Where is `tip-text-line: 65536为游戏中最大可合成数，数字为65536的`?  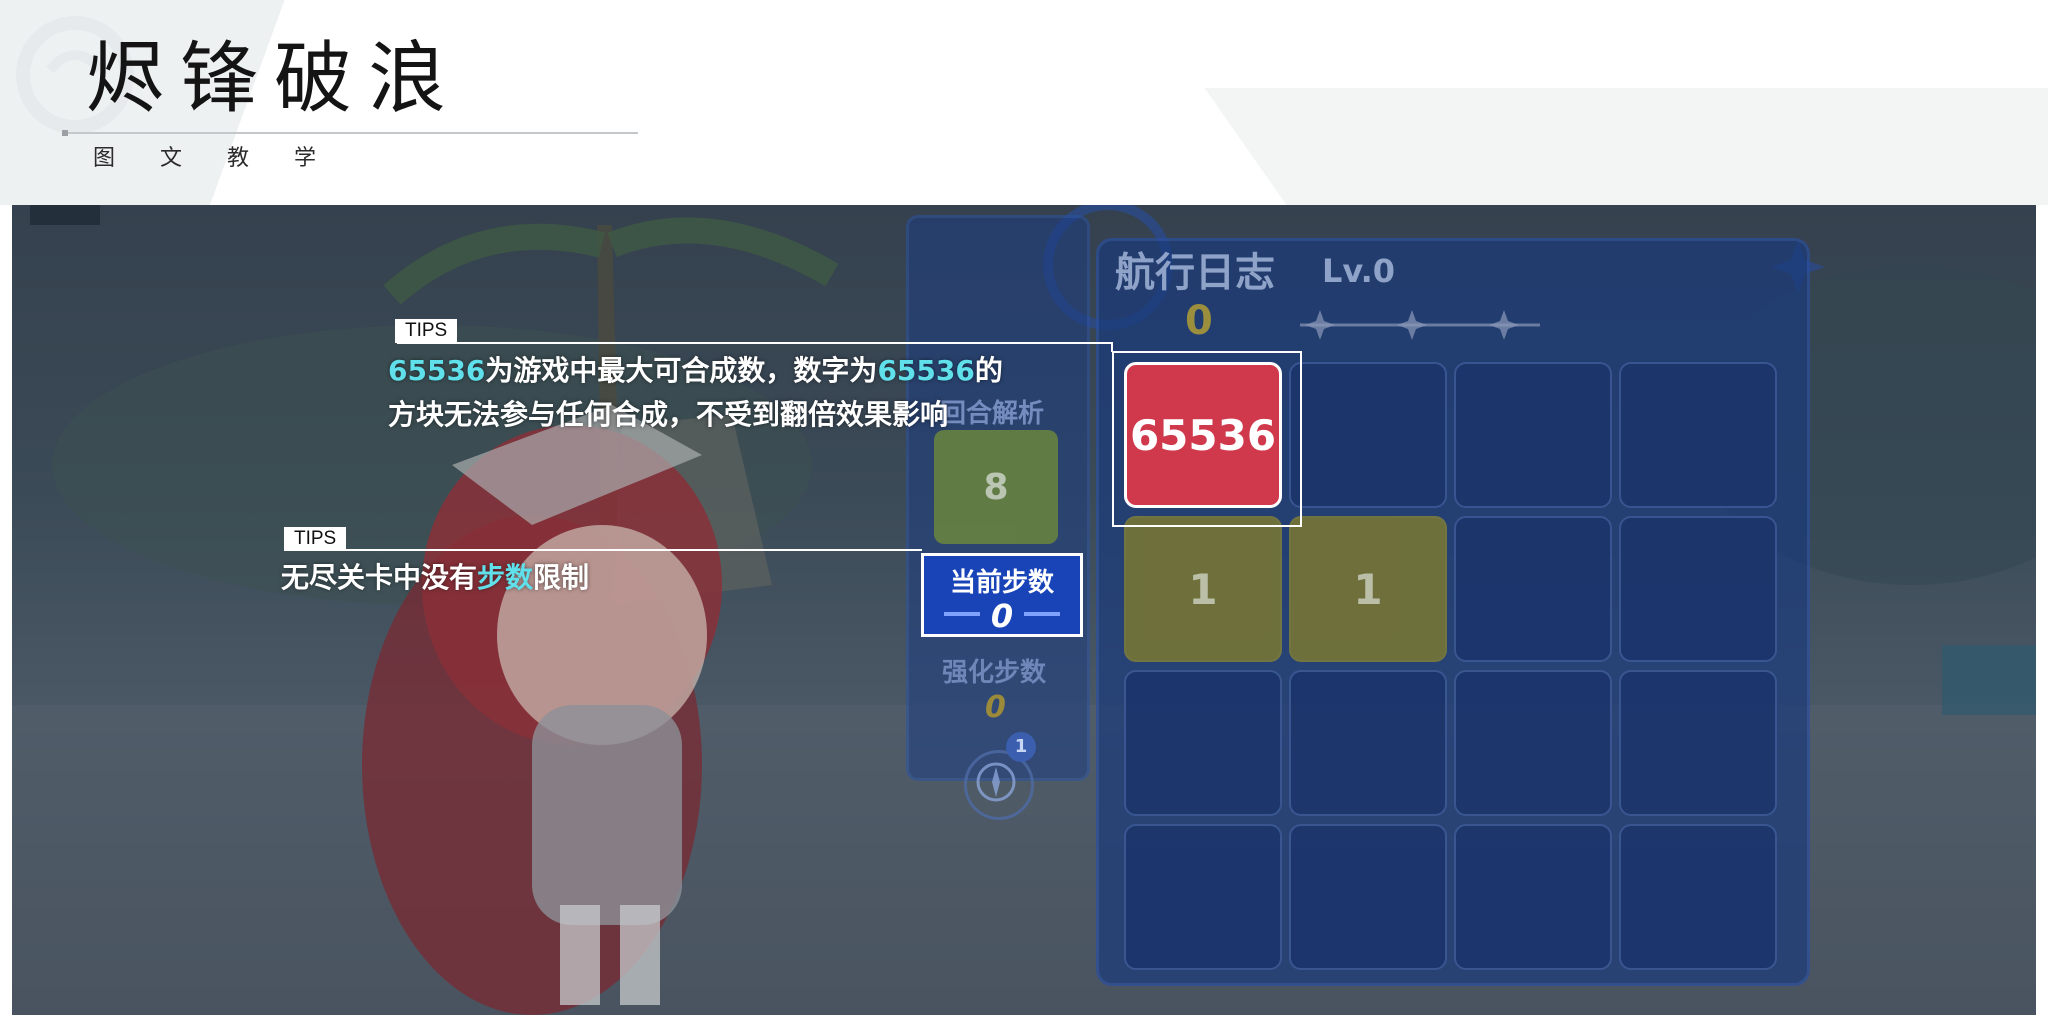 tip-text-line: 65536为游戏中最大可合成数，数字为65536的 is located at coordinates (695, 371).